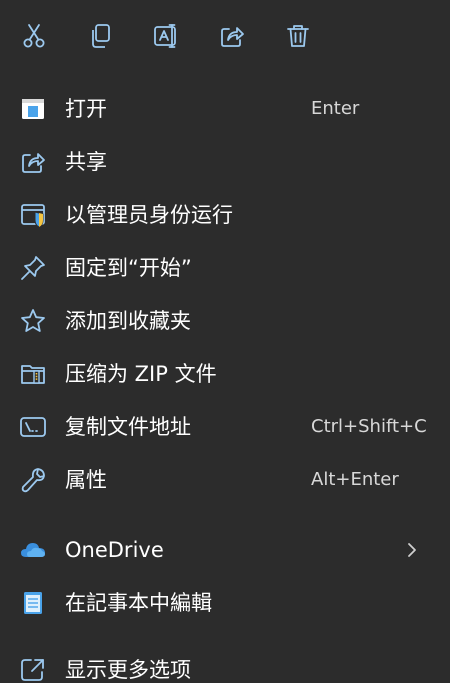 This screenshot has width=450, height=683. What do you see at coordinates (86, 162) in the screenshot?
I see `menu-item-label: 共享` at bounding box center [86, 162].